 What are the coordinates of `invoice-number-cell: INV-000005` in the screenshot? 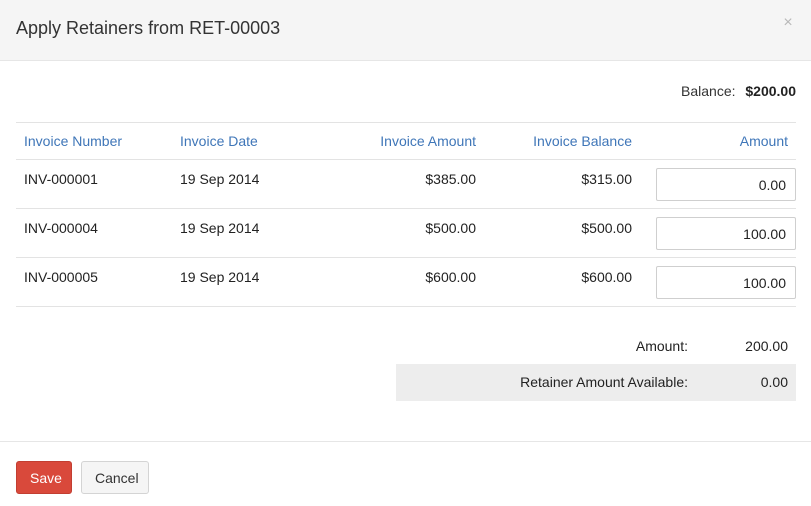 It's located at (94, 282).